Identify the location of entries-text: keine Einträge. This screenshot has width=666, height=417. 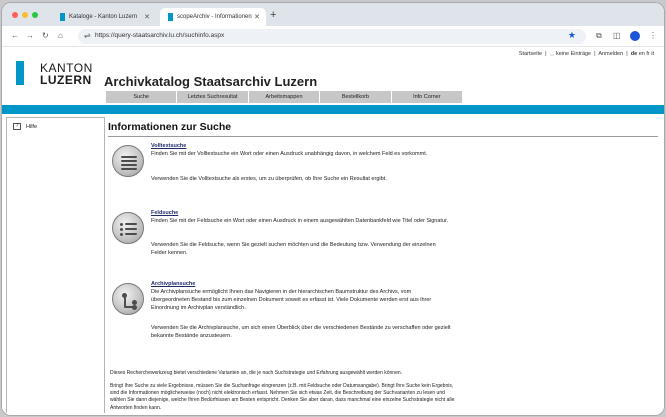
(573, 54).